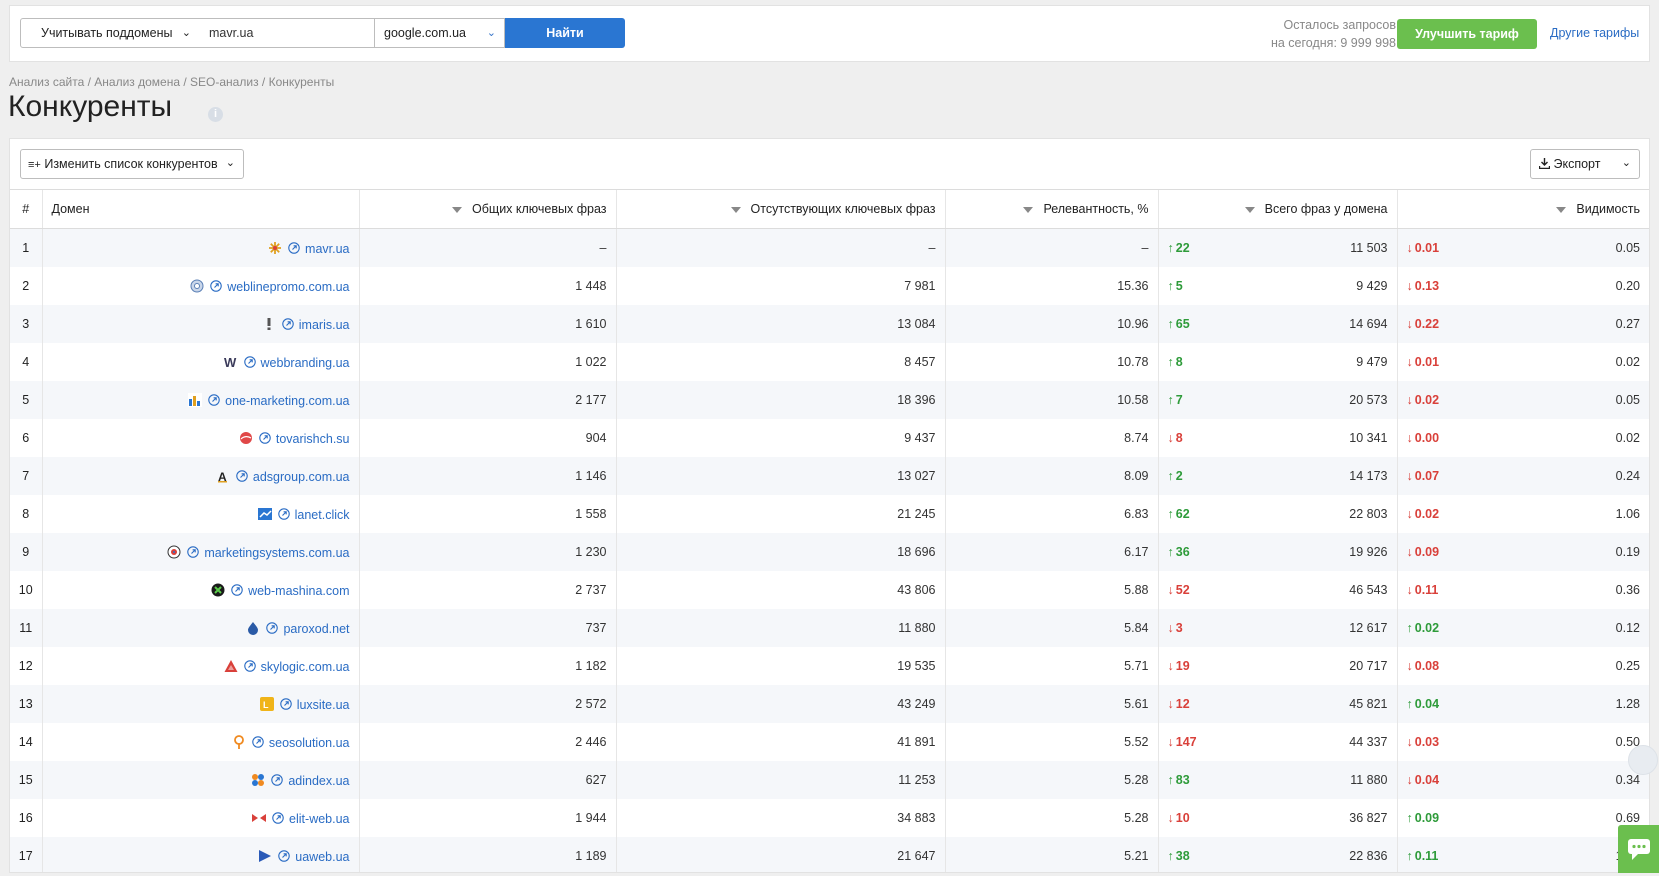 The width and height of the screenshot is (1659, 876). What do you see at coordinates (319, 819) in the screenshot?
I see `domain-link: elit-web.ua` at bounding box center [319, 819].